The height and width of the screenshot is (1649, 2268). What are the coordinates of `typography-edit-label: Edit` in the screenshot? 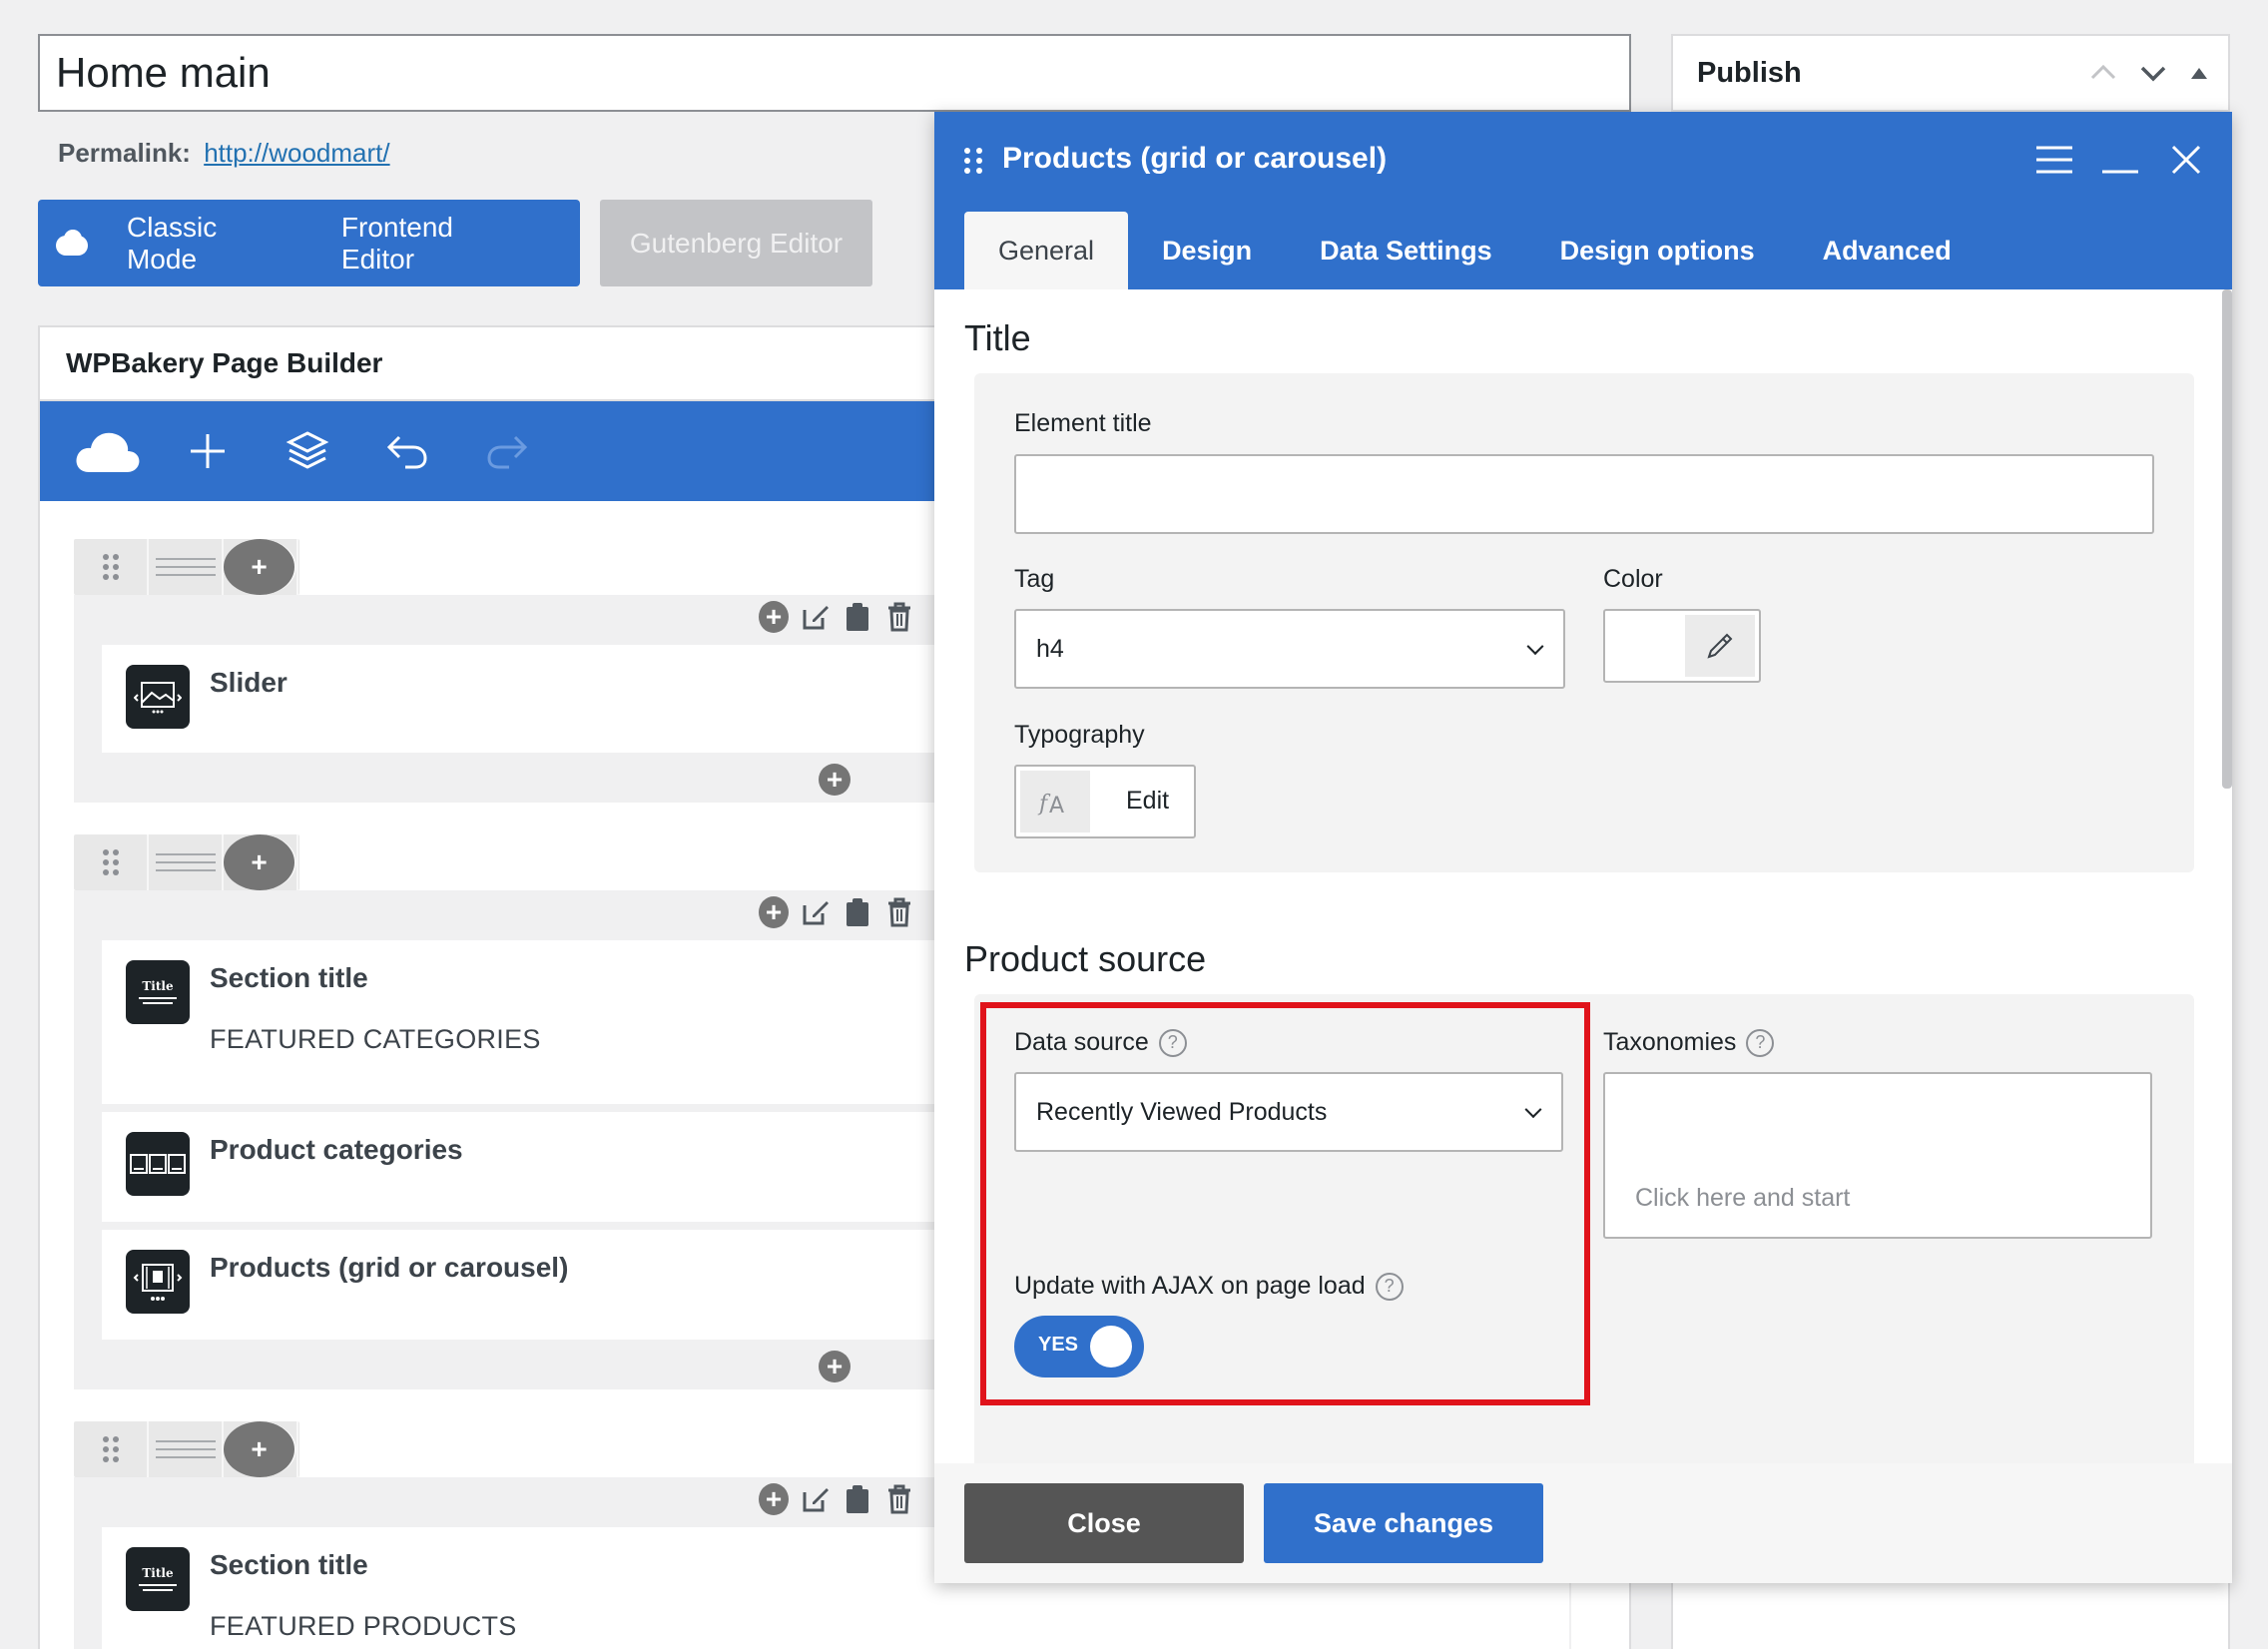 It's located at (1148, 801).